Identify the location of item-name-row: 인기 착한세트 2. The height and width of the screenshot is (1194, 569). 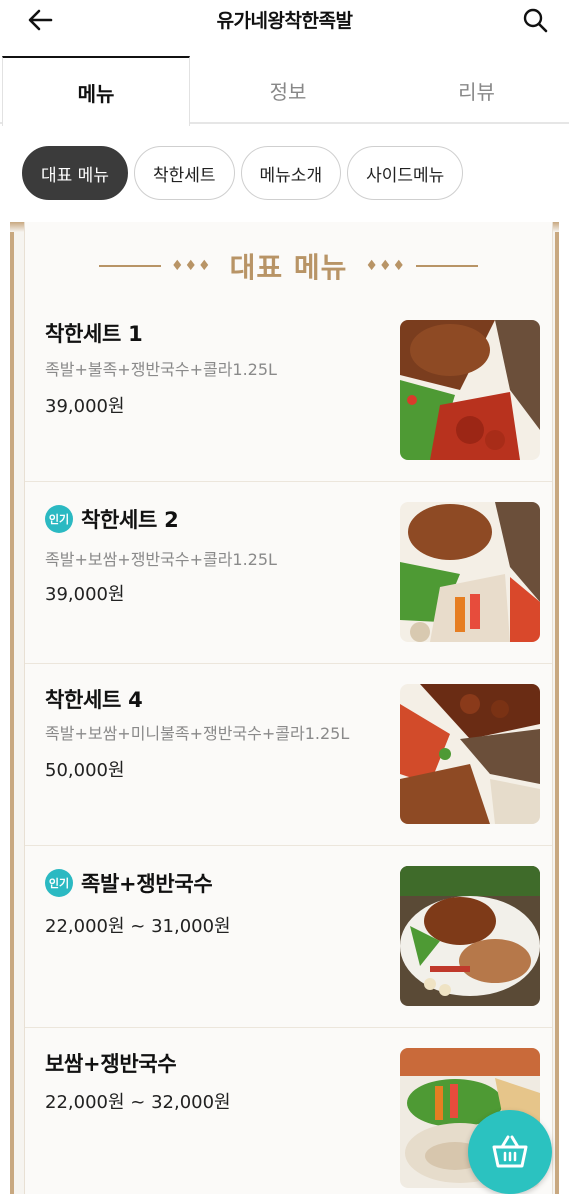
(112, 519).